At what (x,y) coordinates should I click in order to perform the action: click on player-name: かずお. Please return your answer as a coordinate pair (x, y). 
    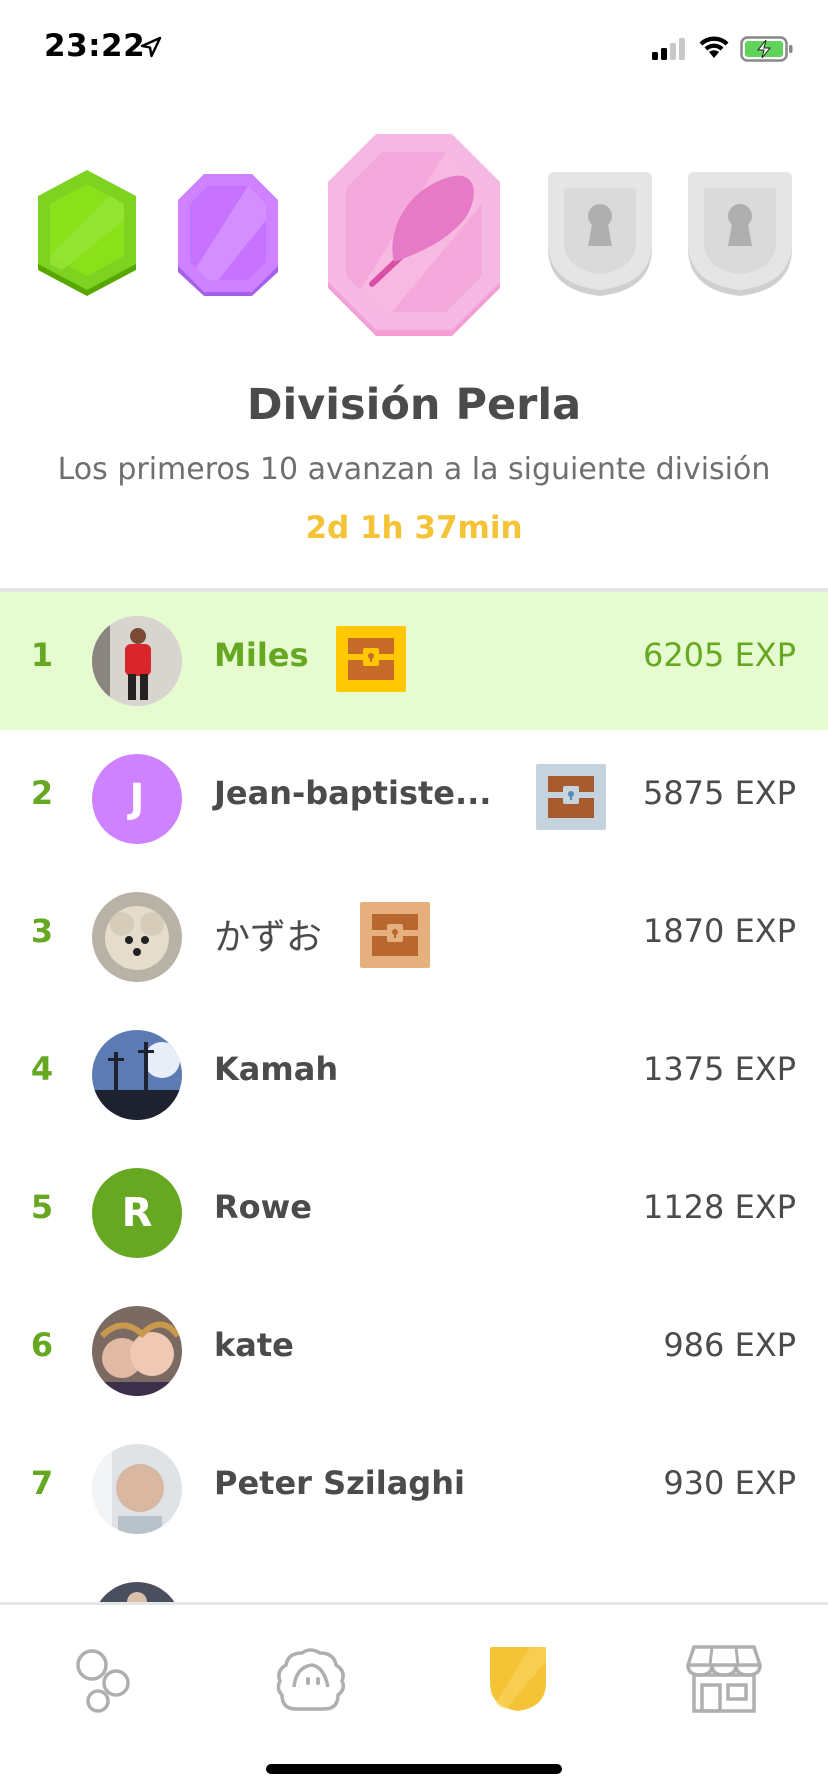
    Looking at the image, I should click on (268, 937).